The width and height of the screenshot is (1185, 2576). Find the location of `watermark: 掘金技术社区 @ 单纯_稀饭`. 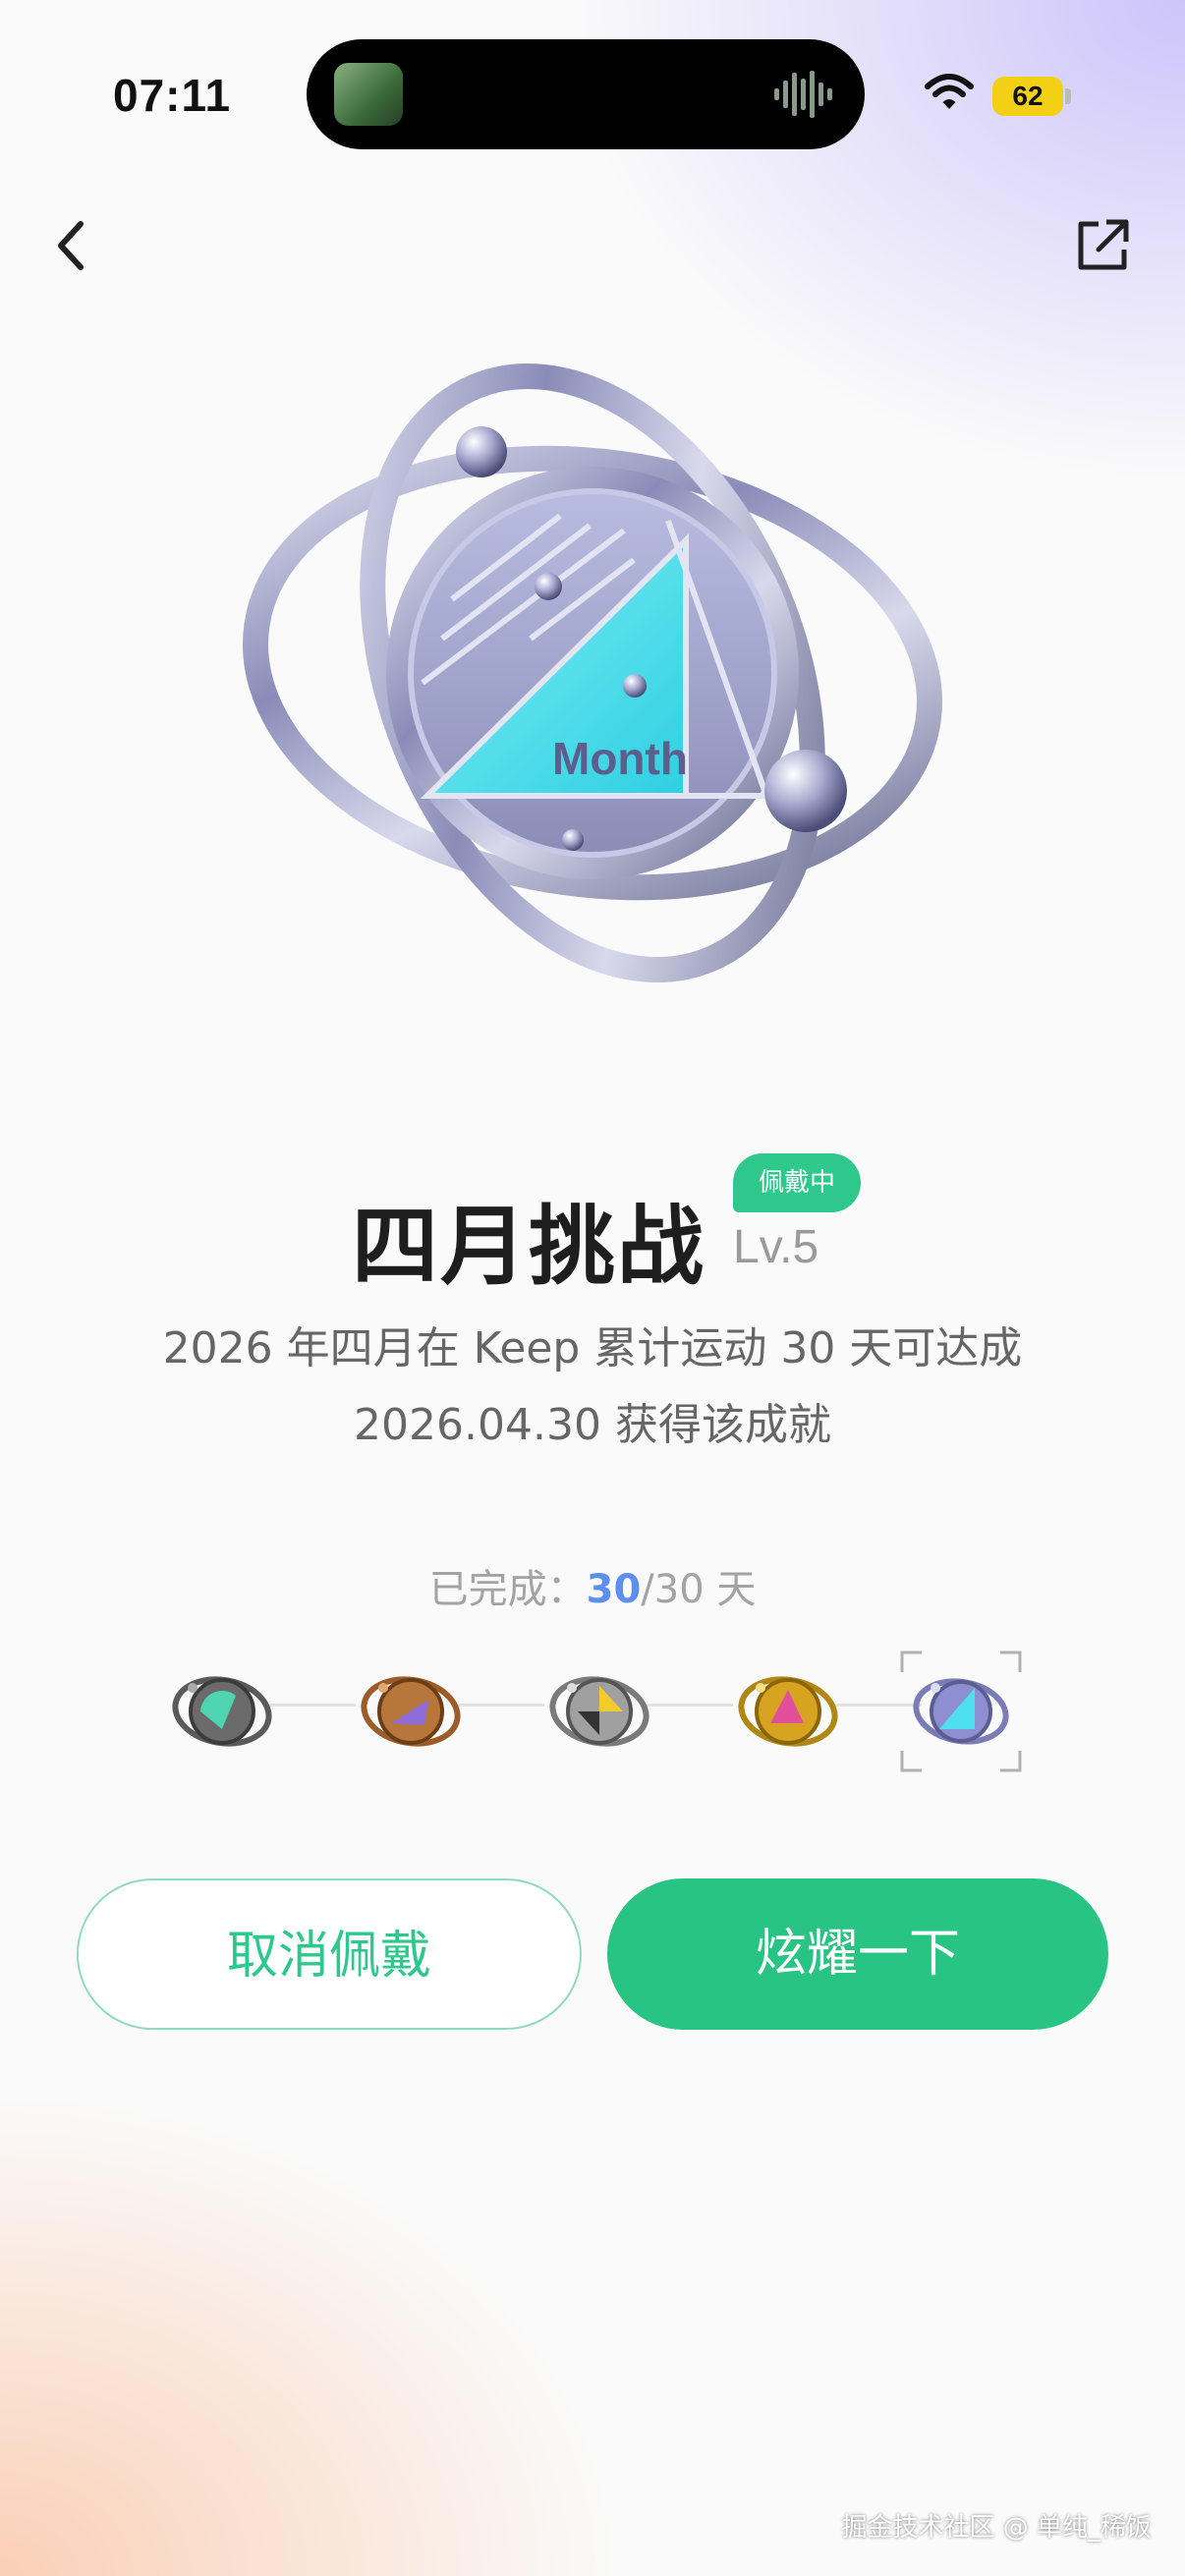

watermark: 掘金技术社区 @ 单纯_稀饭 is located at coordinates (997, 2528).